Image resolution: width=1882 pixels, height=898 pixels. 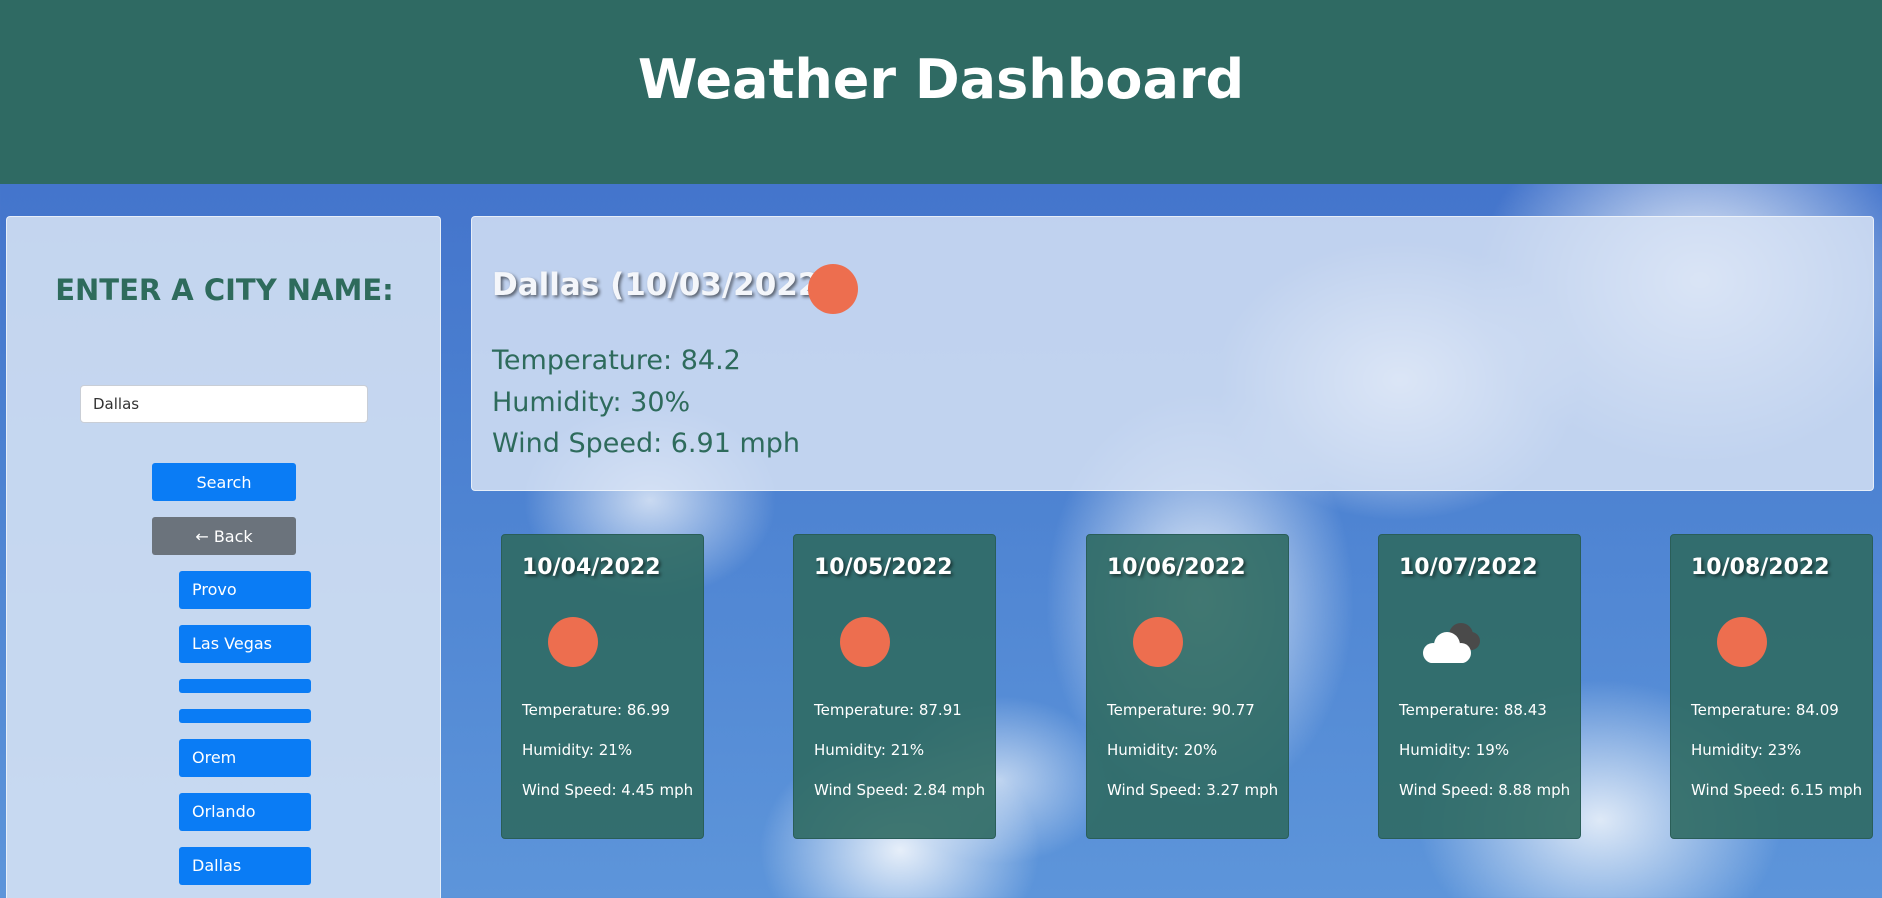 I want to click on forecast-temperature: Temperature: 88.43, so click(x=1473, y=710).